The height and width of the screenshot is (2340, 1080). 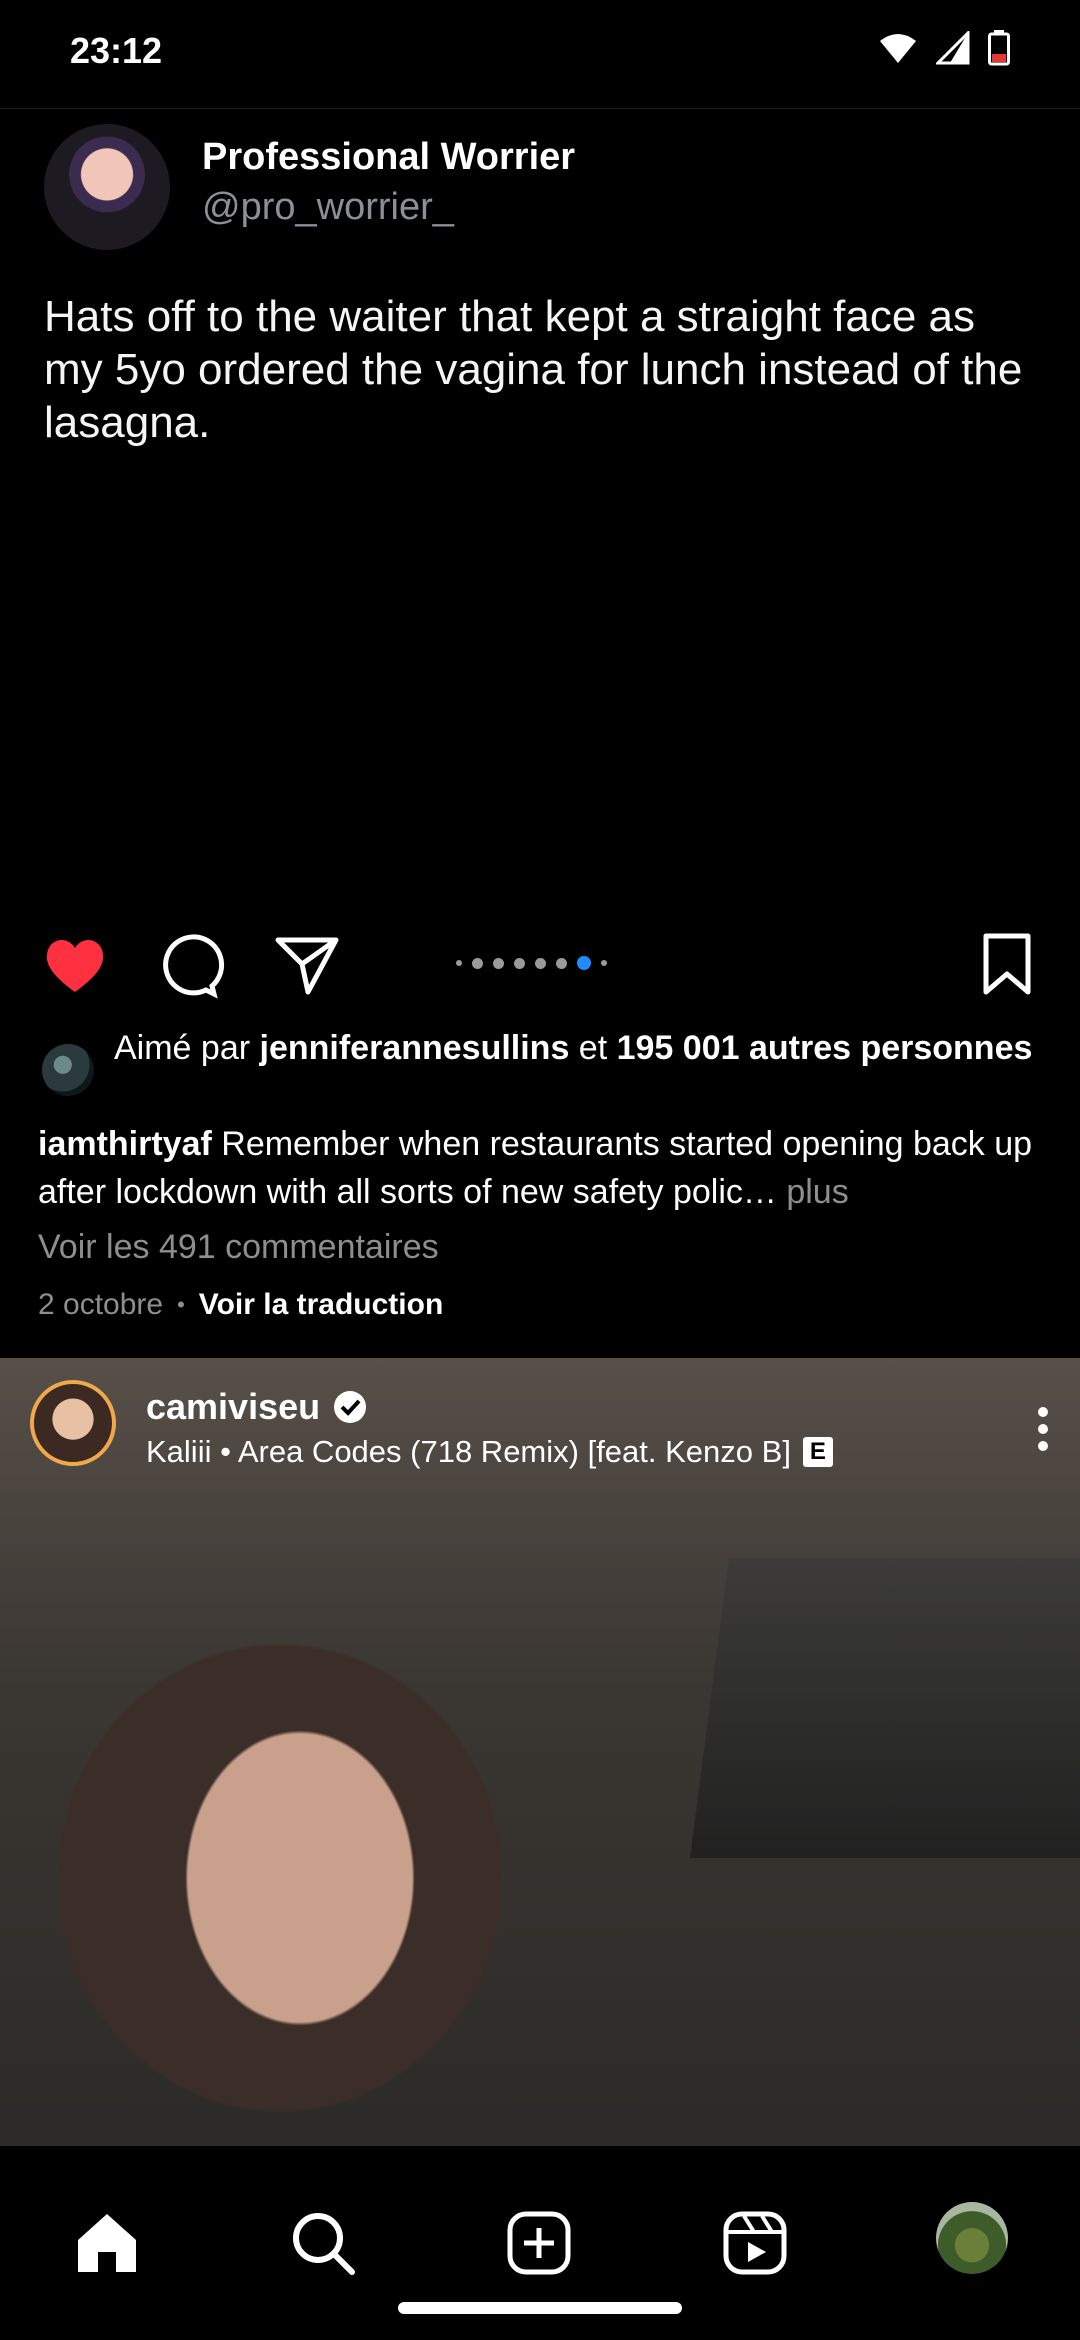 I want to click on signal-icon, so click(x=953, y=48).